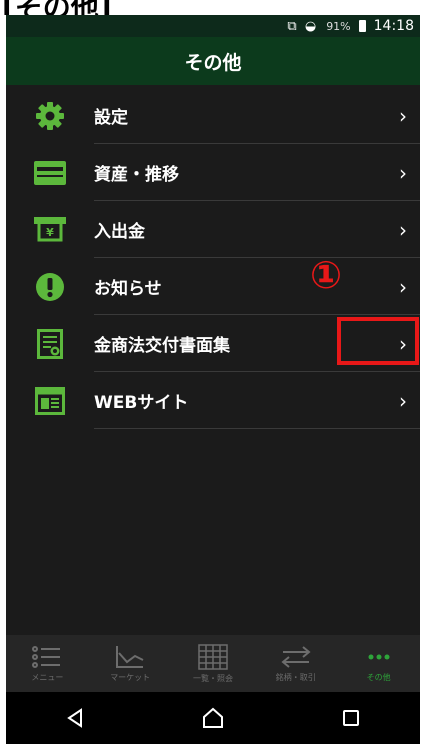  Describe the element at coordinates (257, 428) in the screenshot. I see `divider` at that location.